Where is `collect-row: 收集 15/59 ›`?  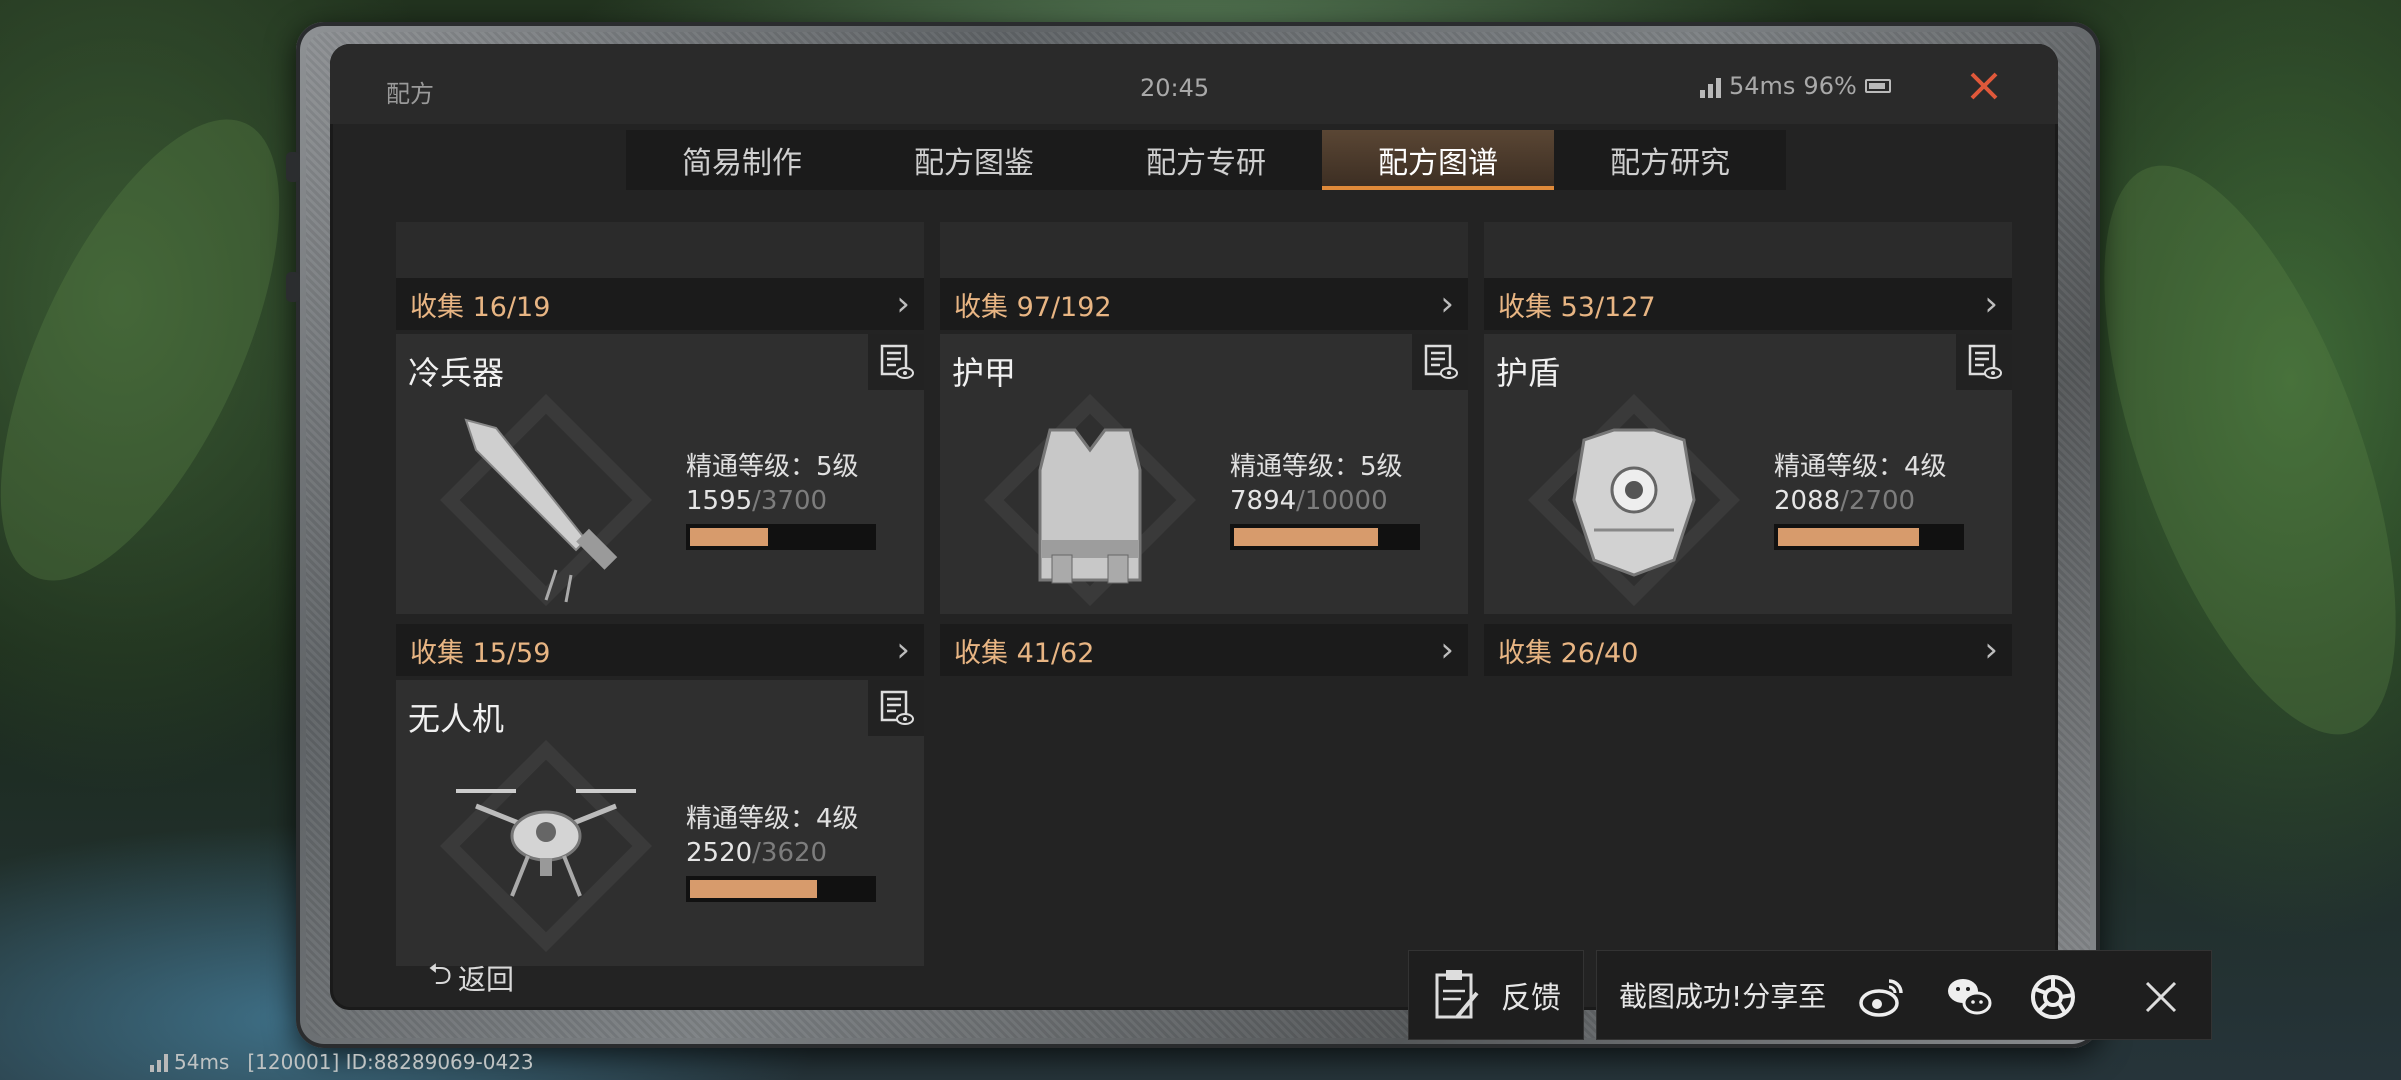
collect-row: 收集 15/59 › is located at coordinates (660, 650).